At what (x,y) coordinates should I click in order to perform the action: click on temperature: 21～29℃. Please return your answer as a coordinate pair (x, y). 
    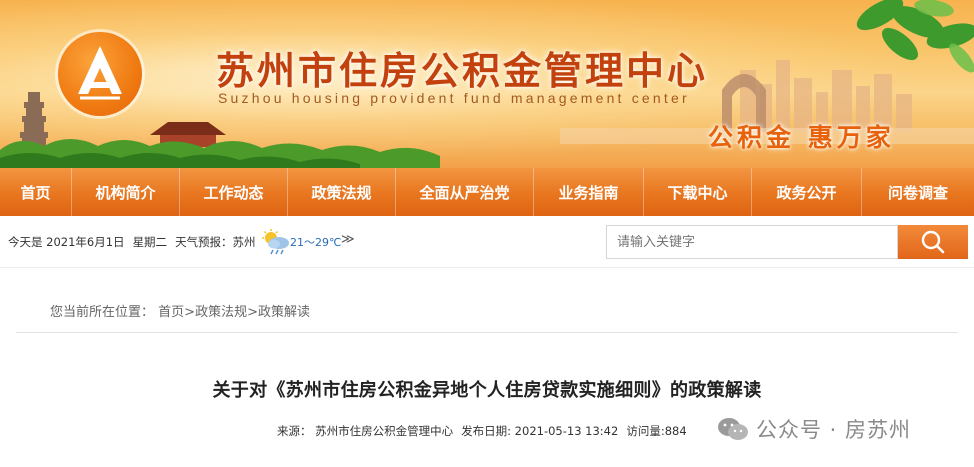
    Looking at the image, I should click on (316, 242).